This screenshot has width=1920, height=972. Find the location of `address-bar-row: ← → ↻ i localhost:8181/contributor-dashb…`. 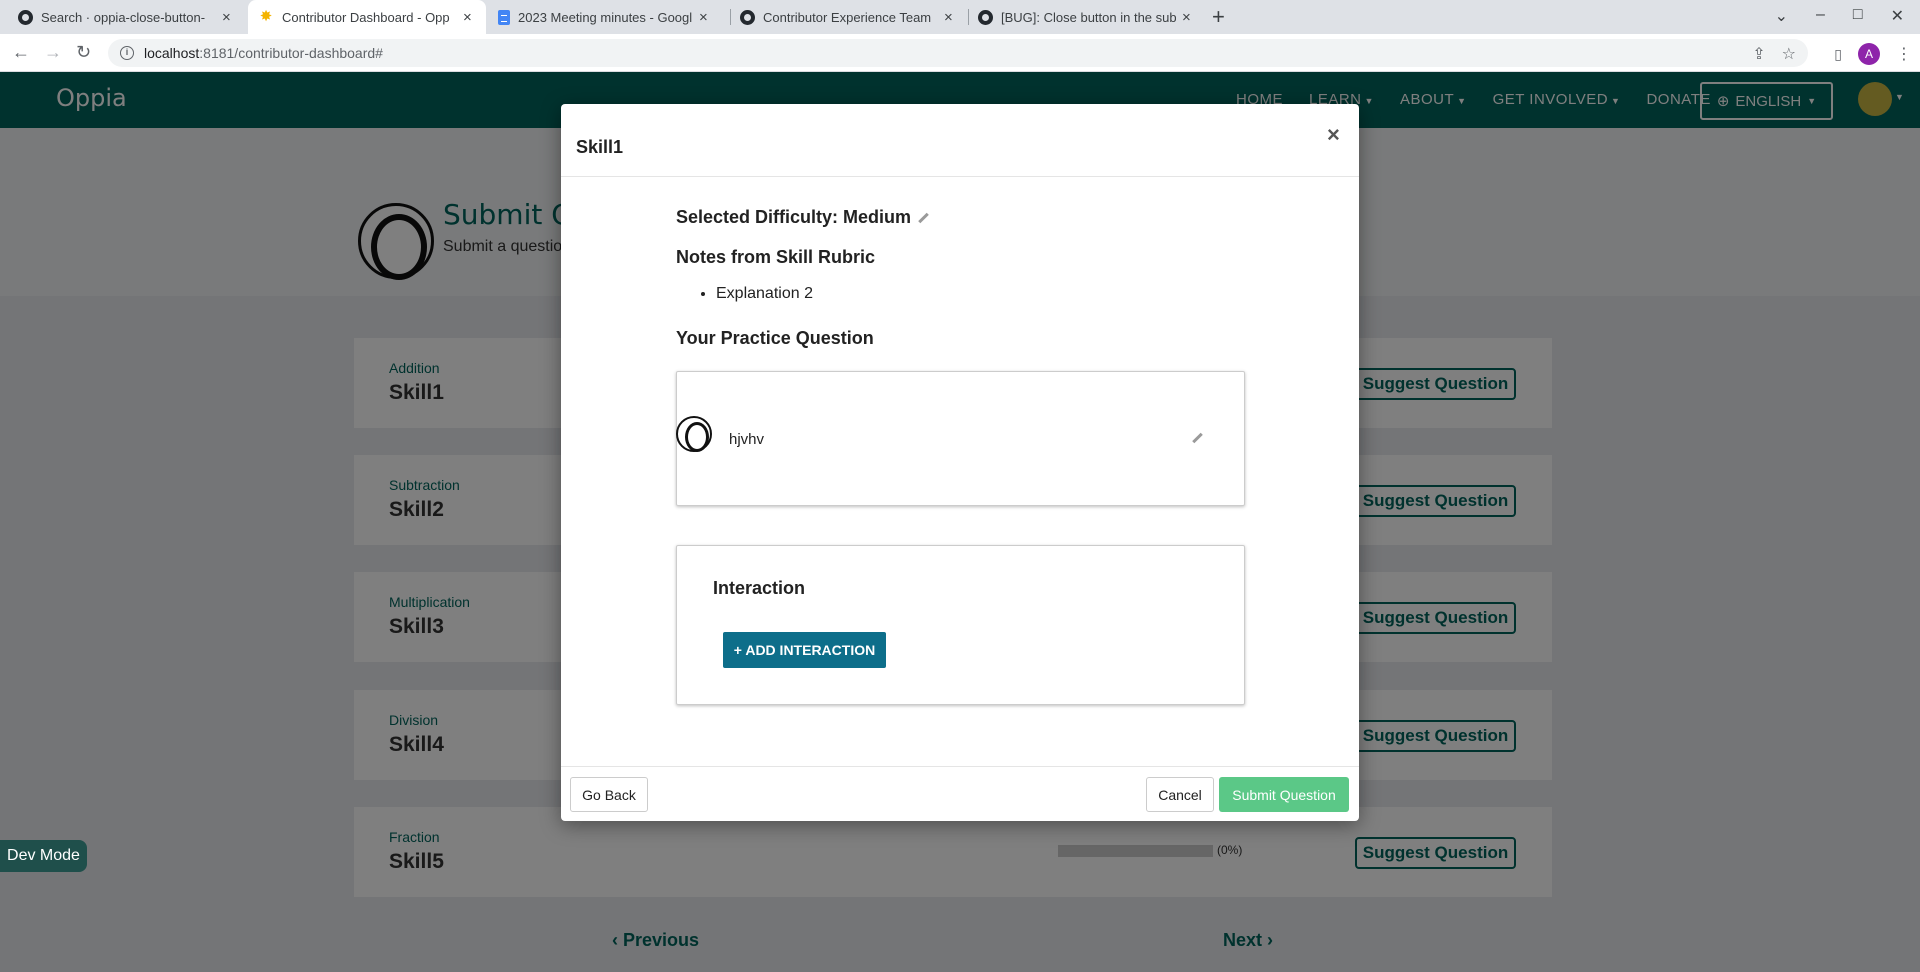

address-bar-row: ← → ↻ i localhost:8181/contributor-dashb… is located at coordinates (960, 53).